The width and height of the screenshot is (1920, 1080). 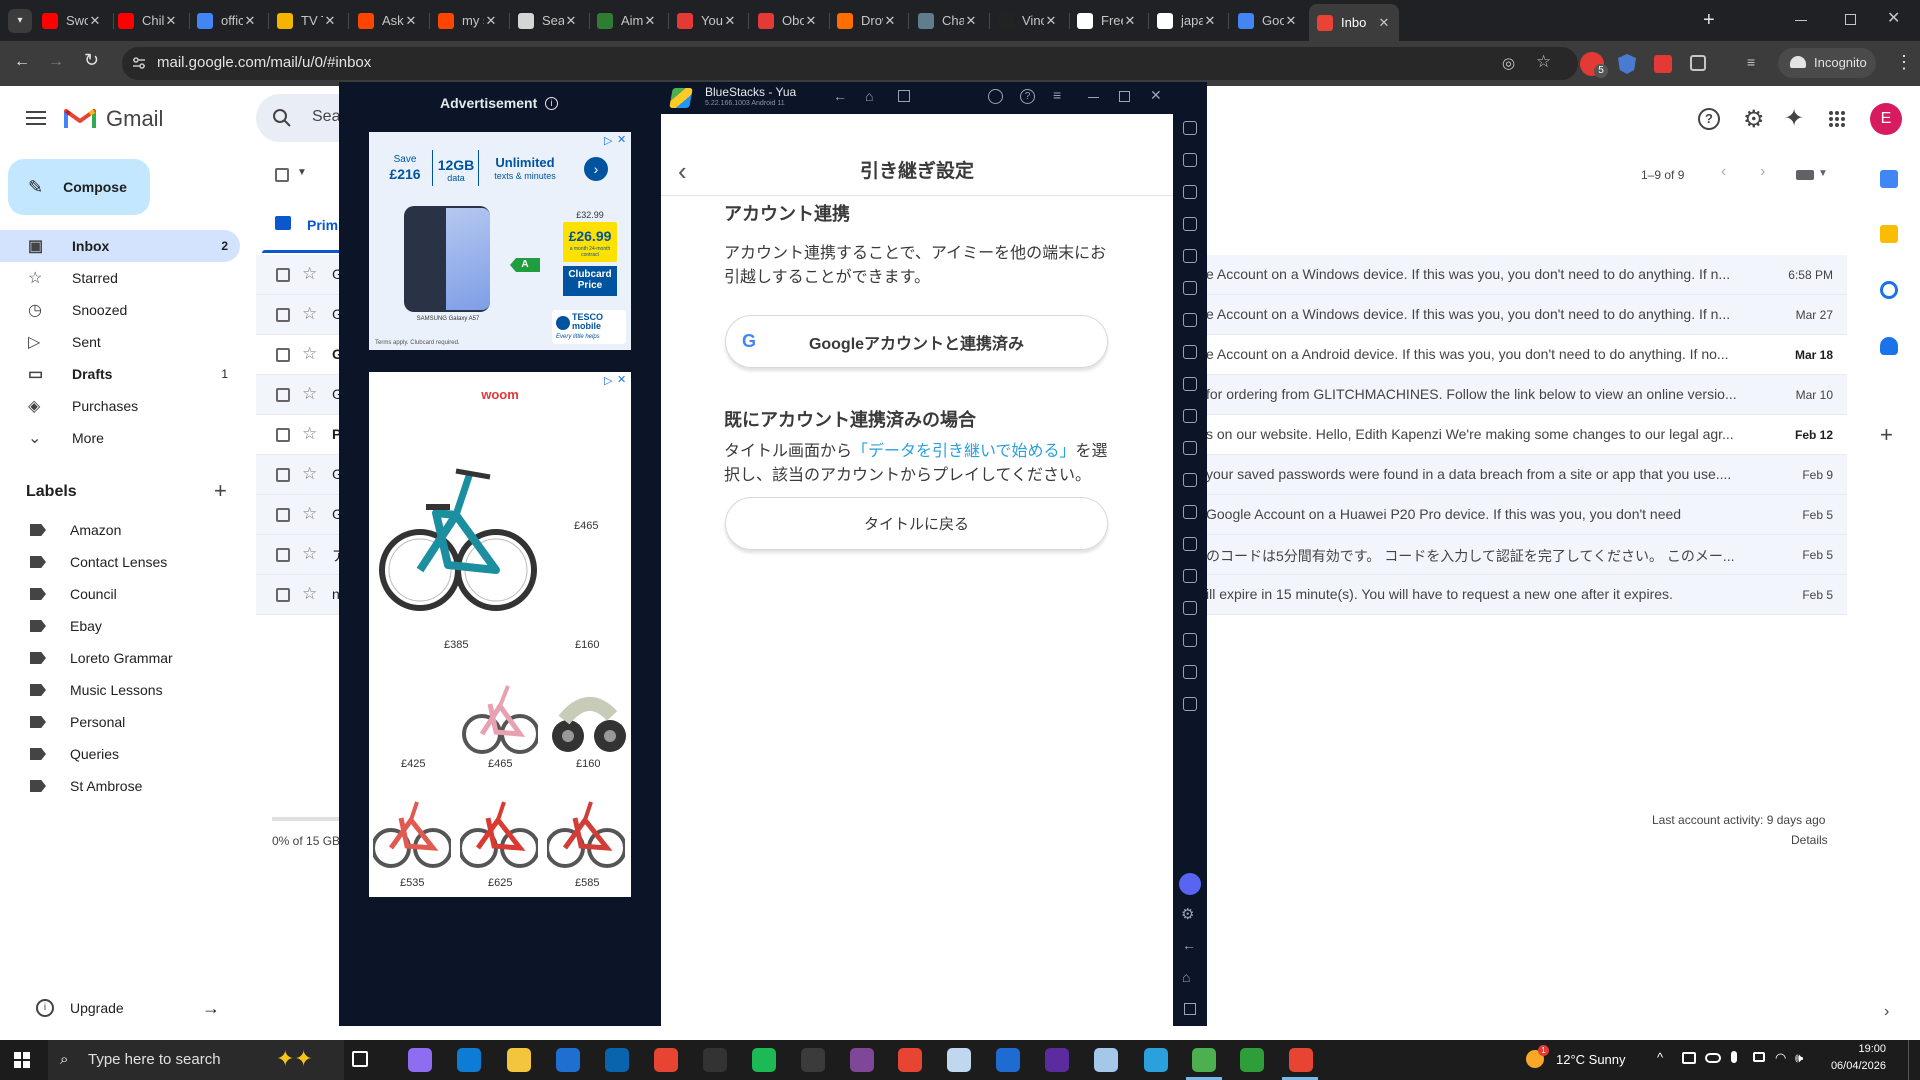 What do you see at coordinates (72, 20) in the screenshot?
I see `browser-tab: Swor✕` at bounding box center [72, 20].